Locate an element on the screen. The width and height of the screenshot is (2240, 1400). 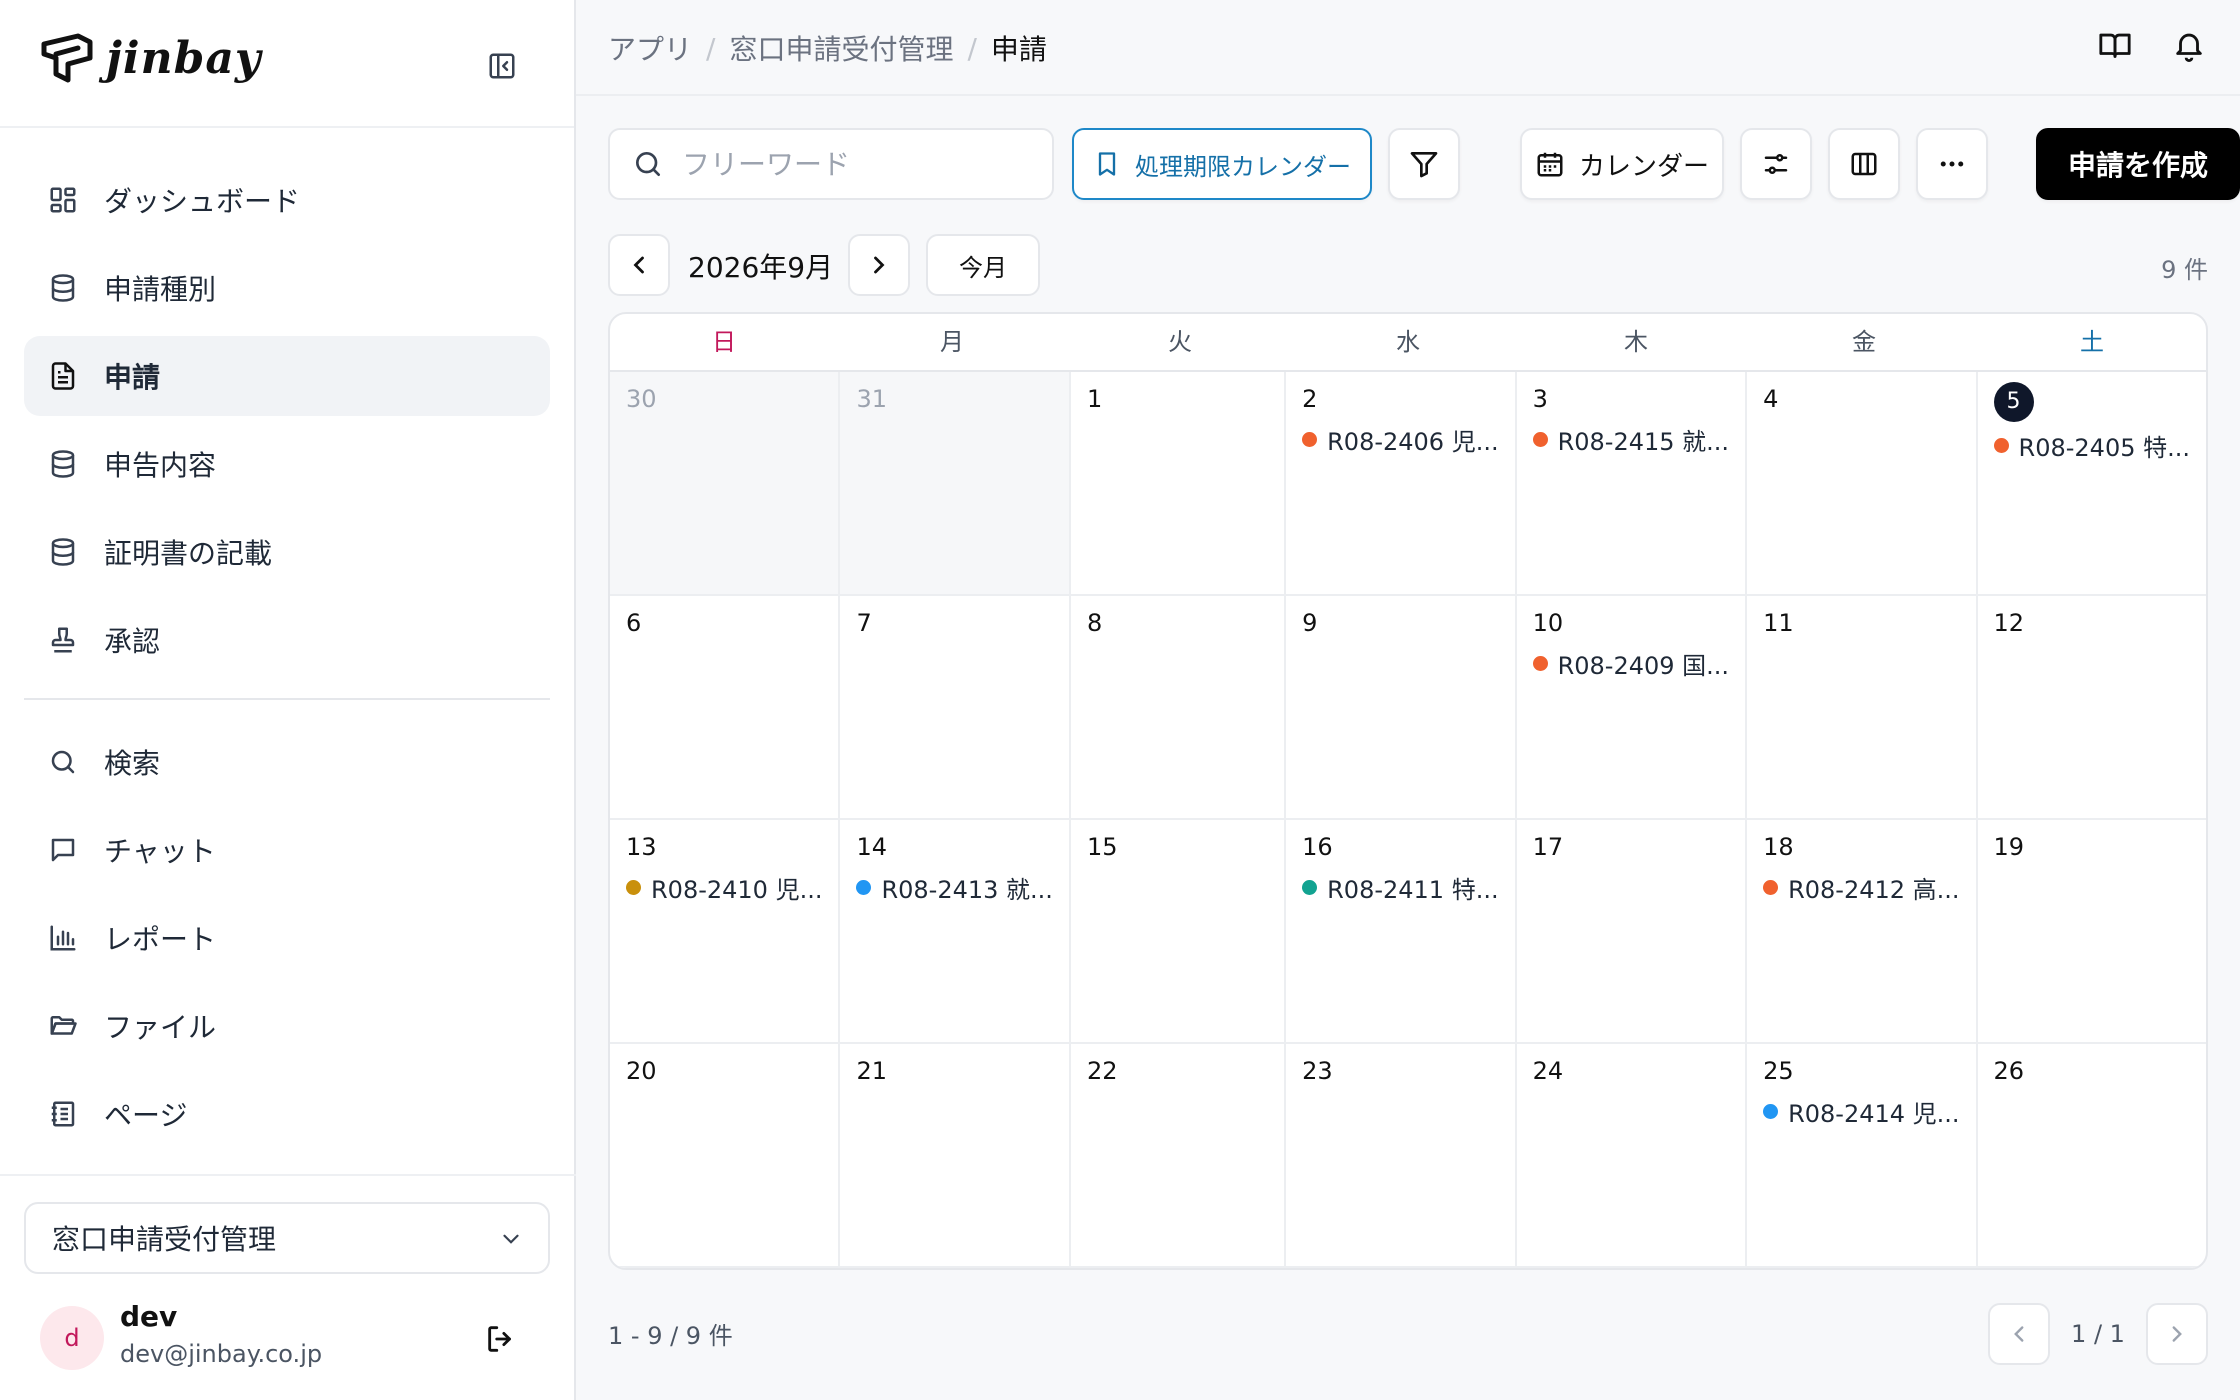
sidebar-item-report: レポート is located at coordinates (287, 938).